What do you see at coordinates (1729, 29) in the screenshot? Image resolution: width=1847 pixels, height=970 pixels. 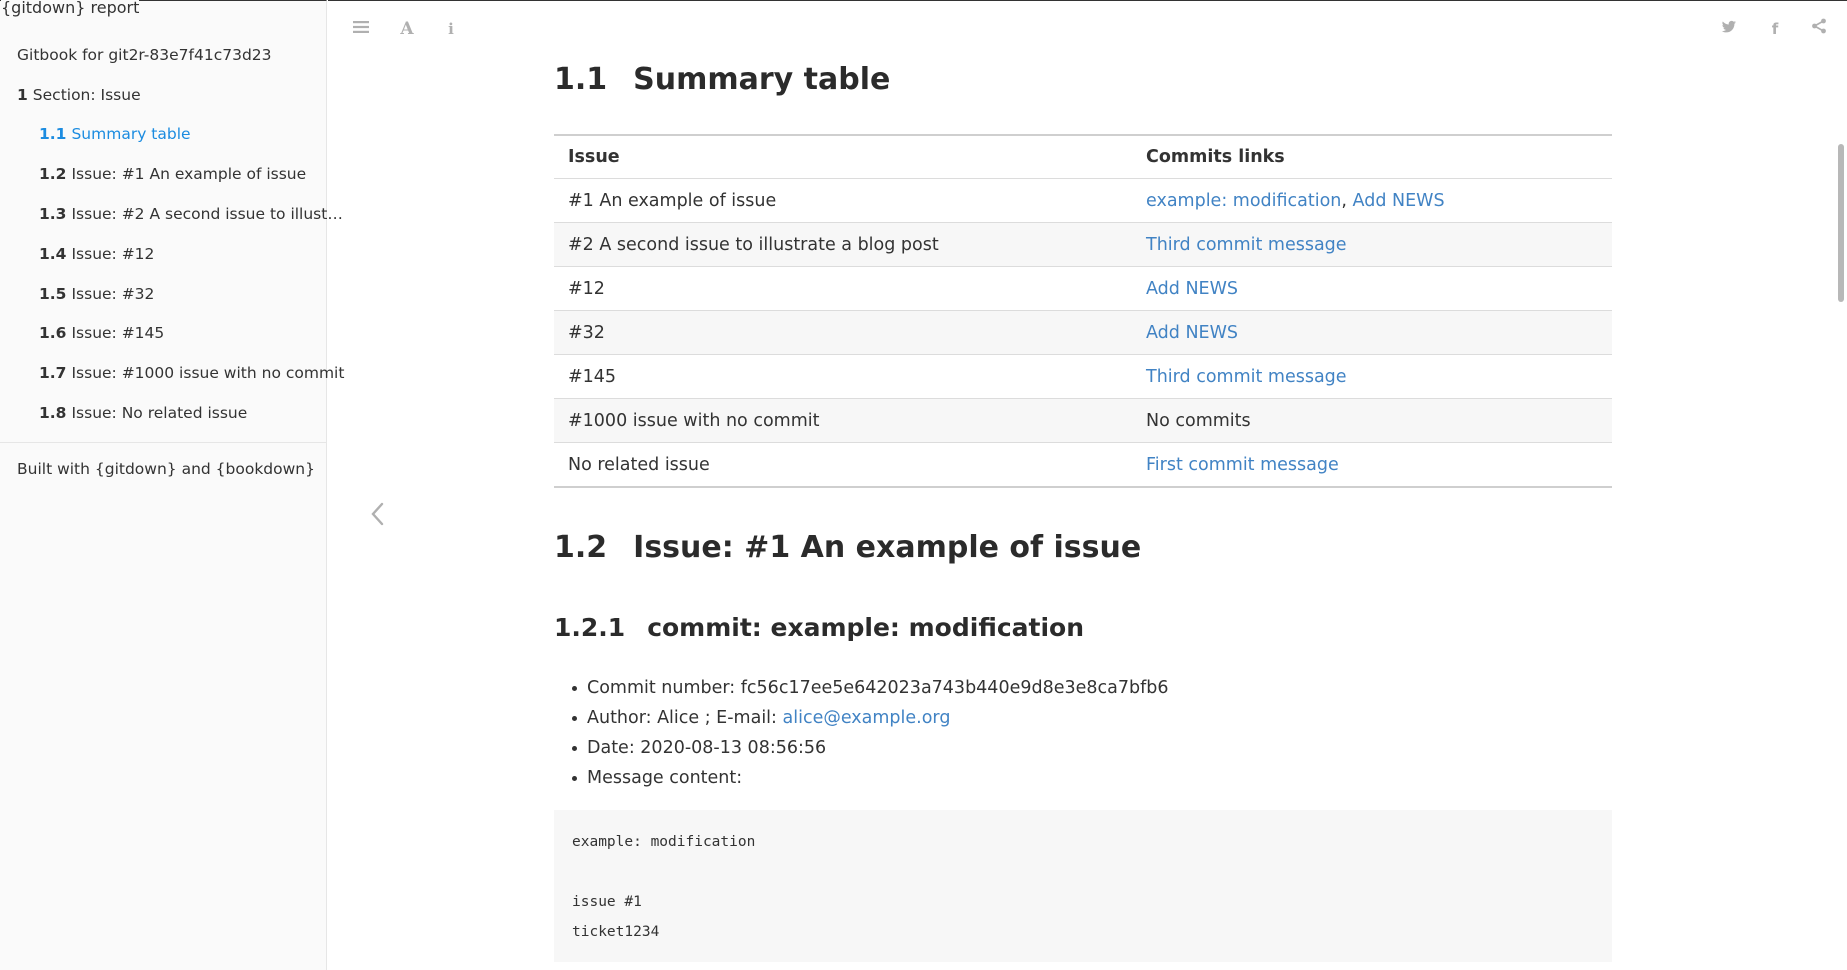 I see `twitter-icon` at bounding box center [1729, 29].